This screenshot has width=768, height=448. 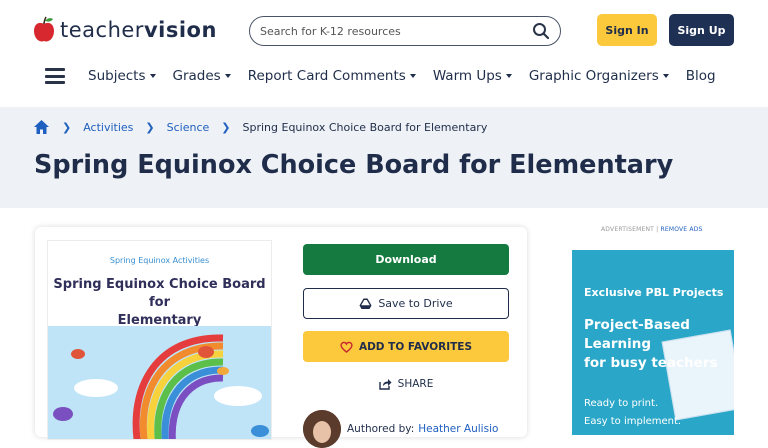 What do you see at coordinates (701, 30) in the screenshot?
I see `sign-up-button: Sign Up` at bounding box center [701, 30].